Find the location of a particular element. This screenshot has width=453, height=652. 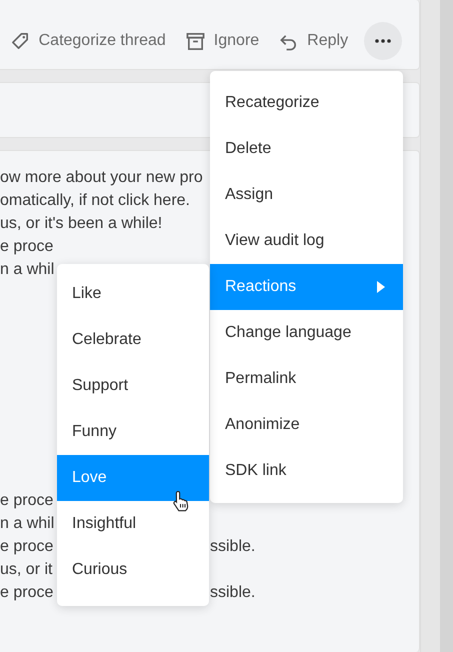

message-text: us, or it is located at coordinates (26, 570).